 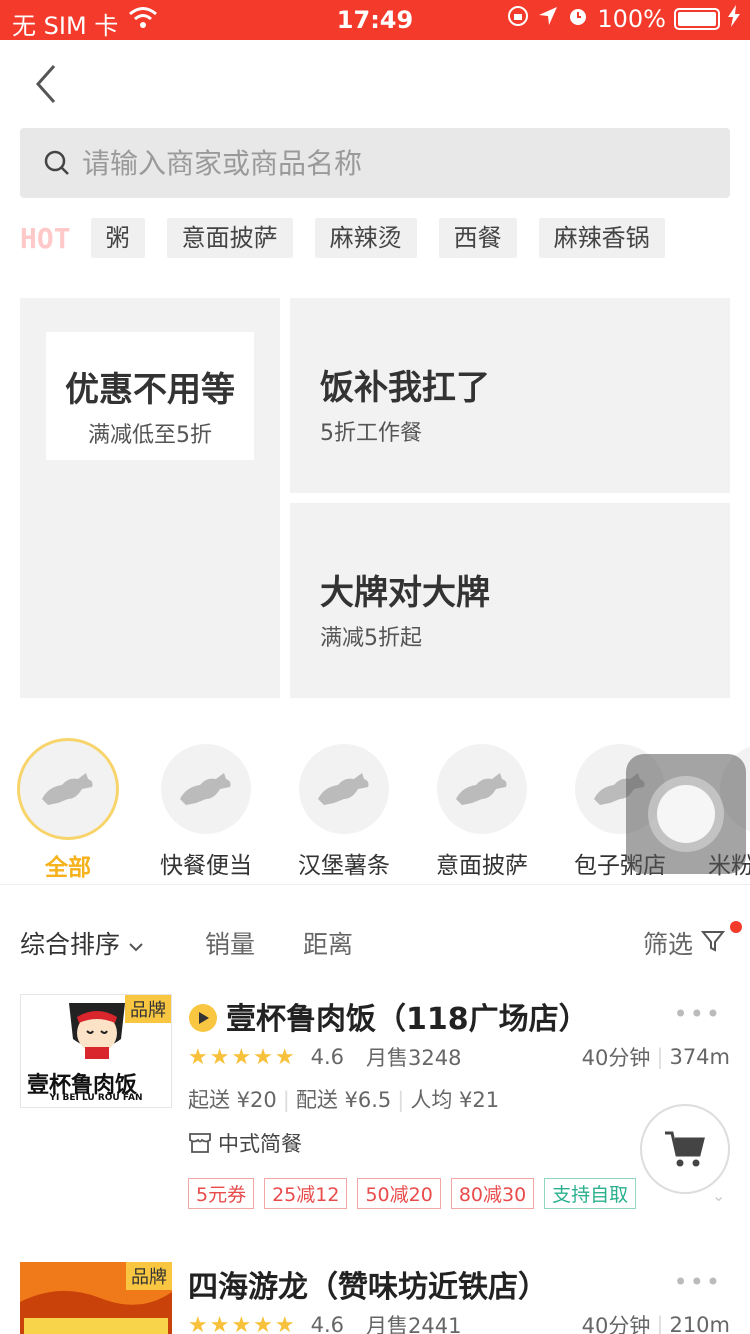 I want to click on play-icon, so click(x=203, y=1018).